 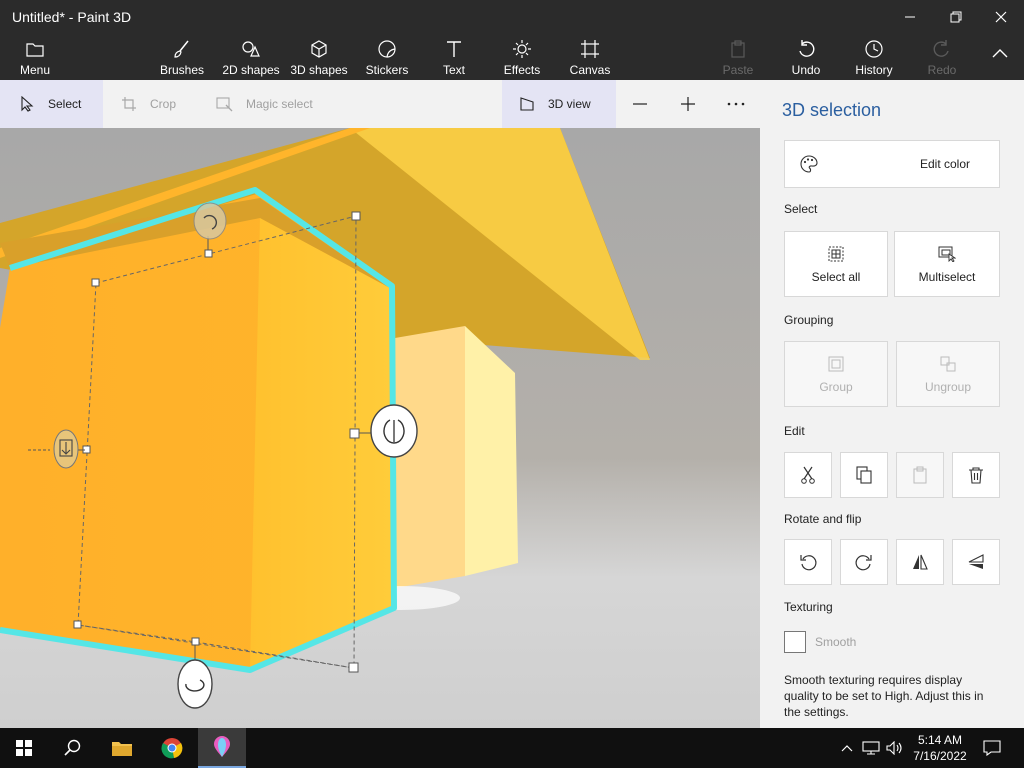 I want to click on menu-label: Menu, so click(x=35, y=70).